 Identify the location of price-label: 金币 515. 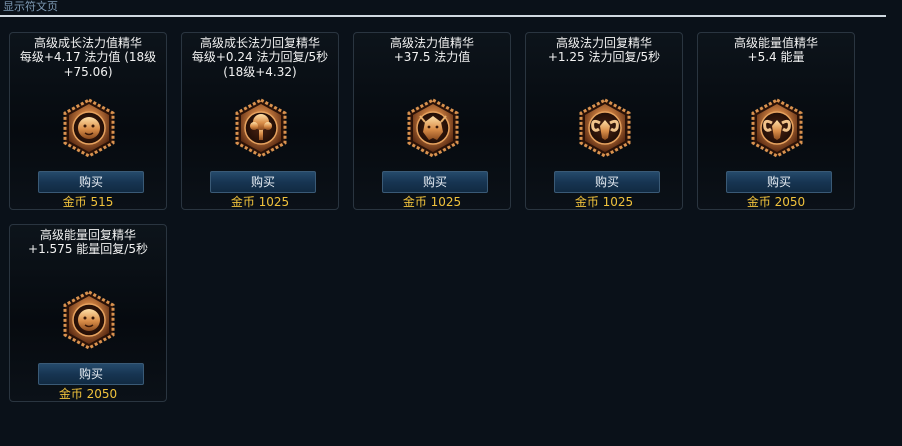
(88, 202).